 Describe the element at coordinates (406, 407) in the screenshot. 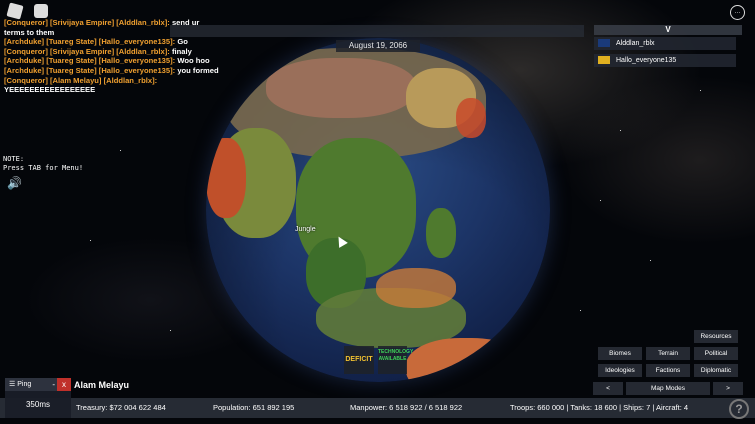

I see `manpower-stat: Manpower: 6 518 922 / 6 518 922` at that location.